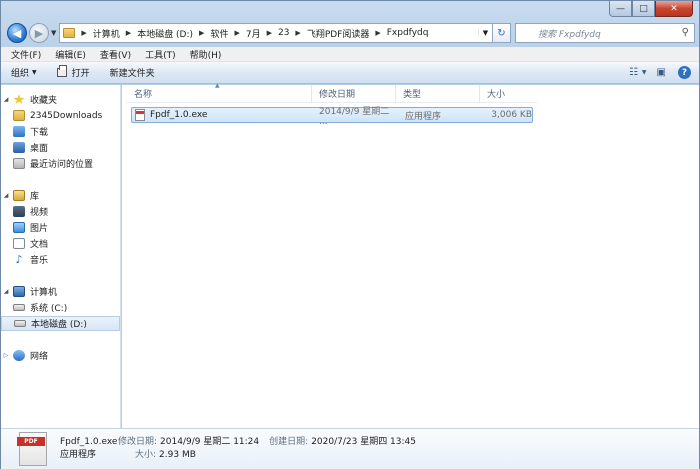 This screenshot has width=700, height=469. What do you see at coordinates (106, 33) in the screenshot?
I see `breadcrumb-computer: 计算机` at bounding box center [106, 33].